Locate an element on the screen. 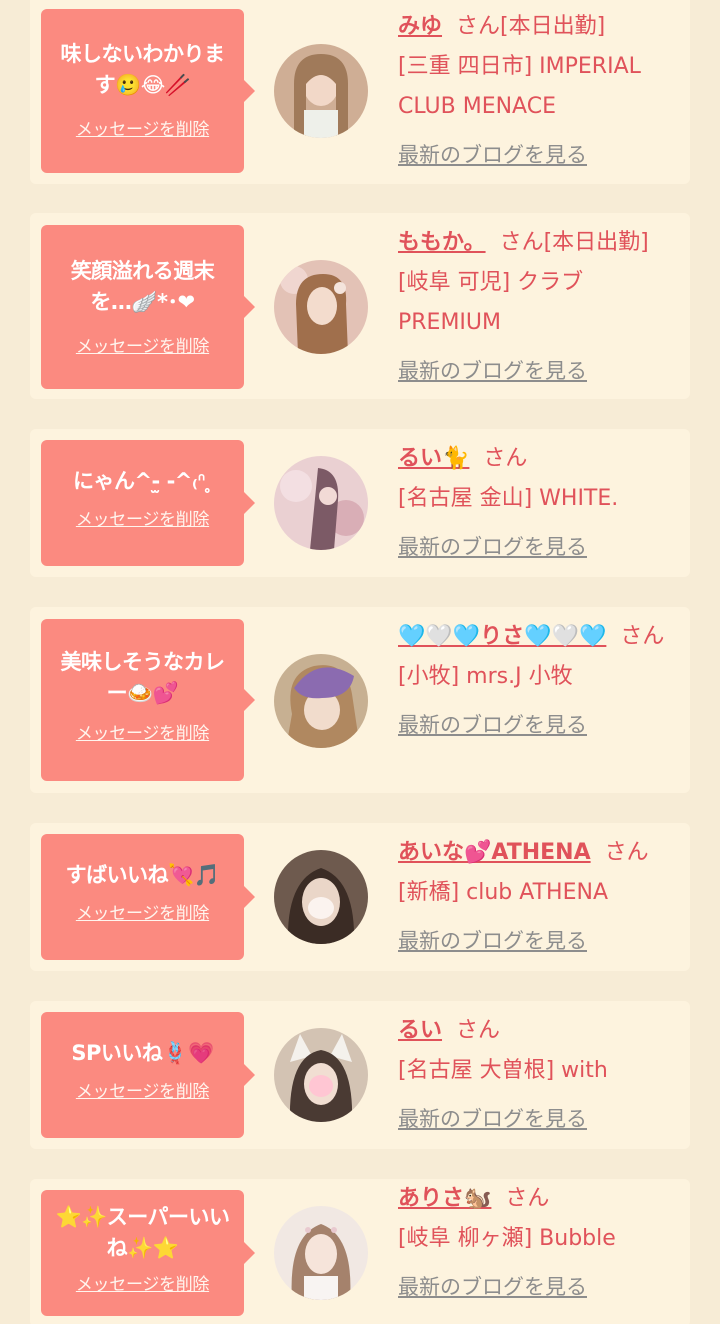 This screenshot has height=1324, width=720. profile-name-link: みゆ is located at coordinates (420, 26).